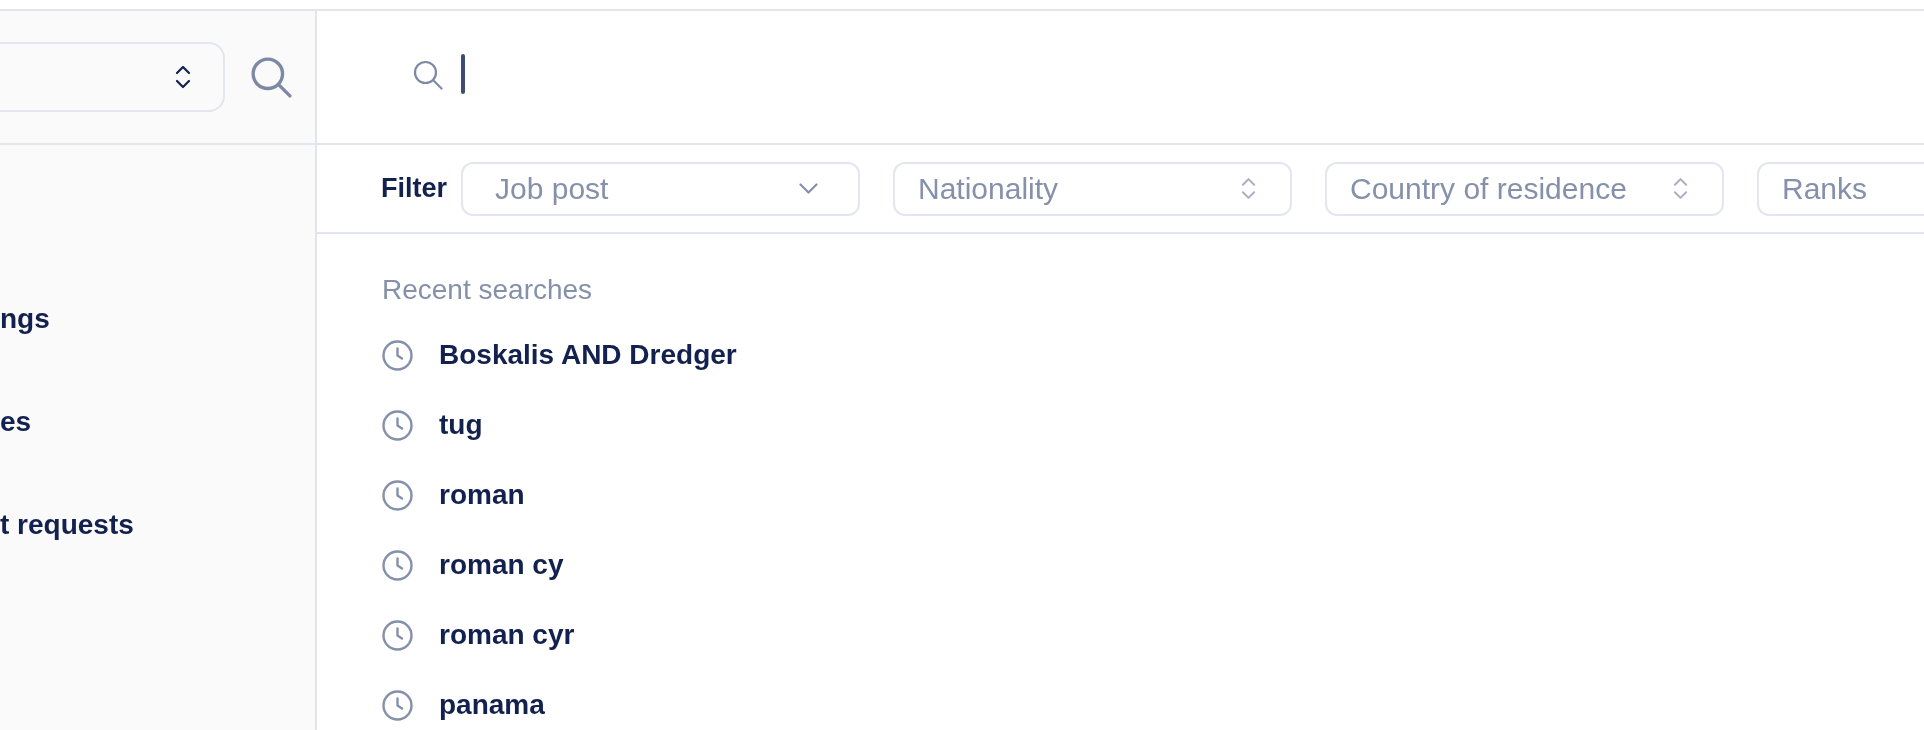 This screenshot has width=1924, height=730. I want to click on sidebar-item: es, so click(16, 421).